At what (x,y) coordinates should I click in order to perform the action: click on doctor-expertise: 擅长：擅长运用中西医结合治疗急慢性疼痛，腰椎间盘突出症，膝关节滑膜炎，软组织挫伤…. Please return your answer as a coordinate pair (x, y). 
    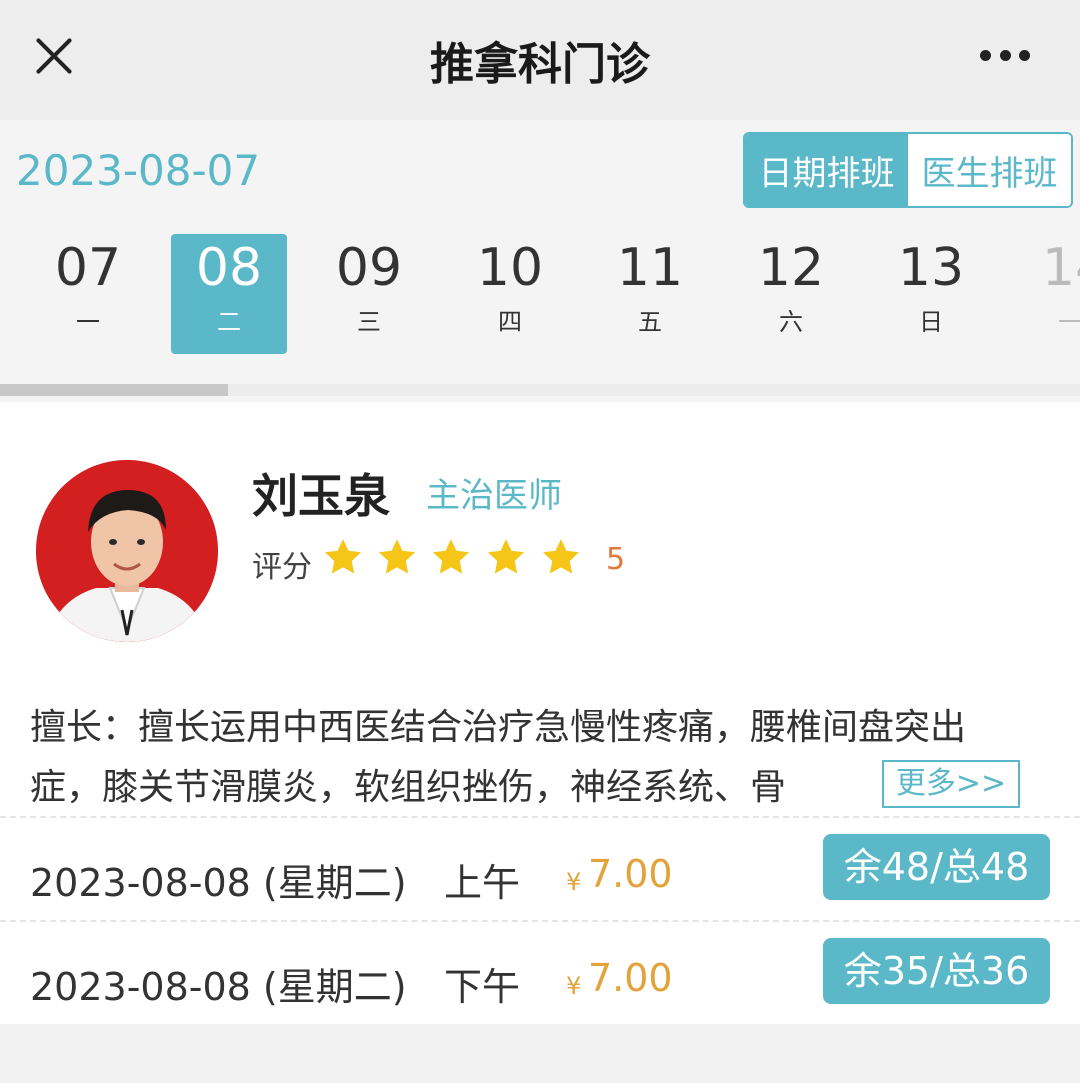
    Looking at the image, I should click on (498, 757).